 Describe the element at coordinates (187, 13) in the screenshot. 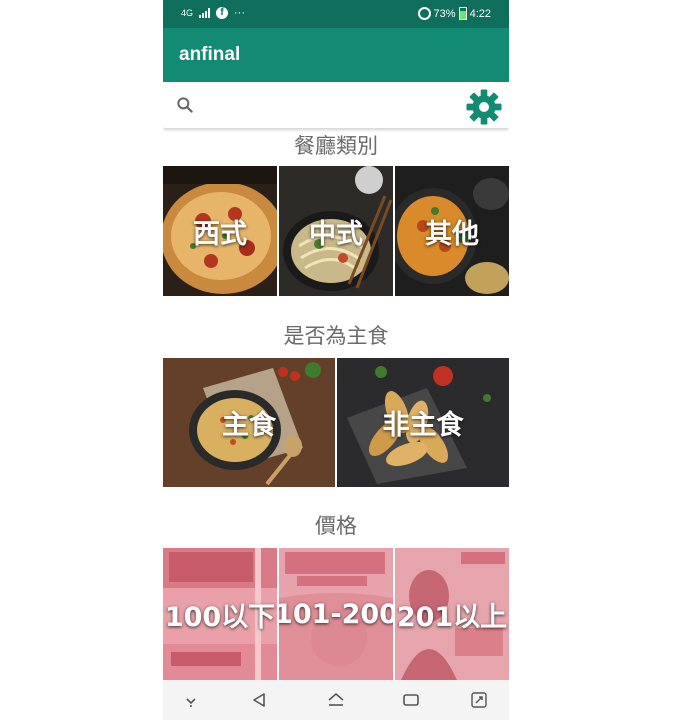

I see `network-type: 4G` at that location.